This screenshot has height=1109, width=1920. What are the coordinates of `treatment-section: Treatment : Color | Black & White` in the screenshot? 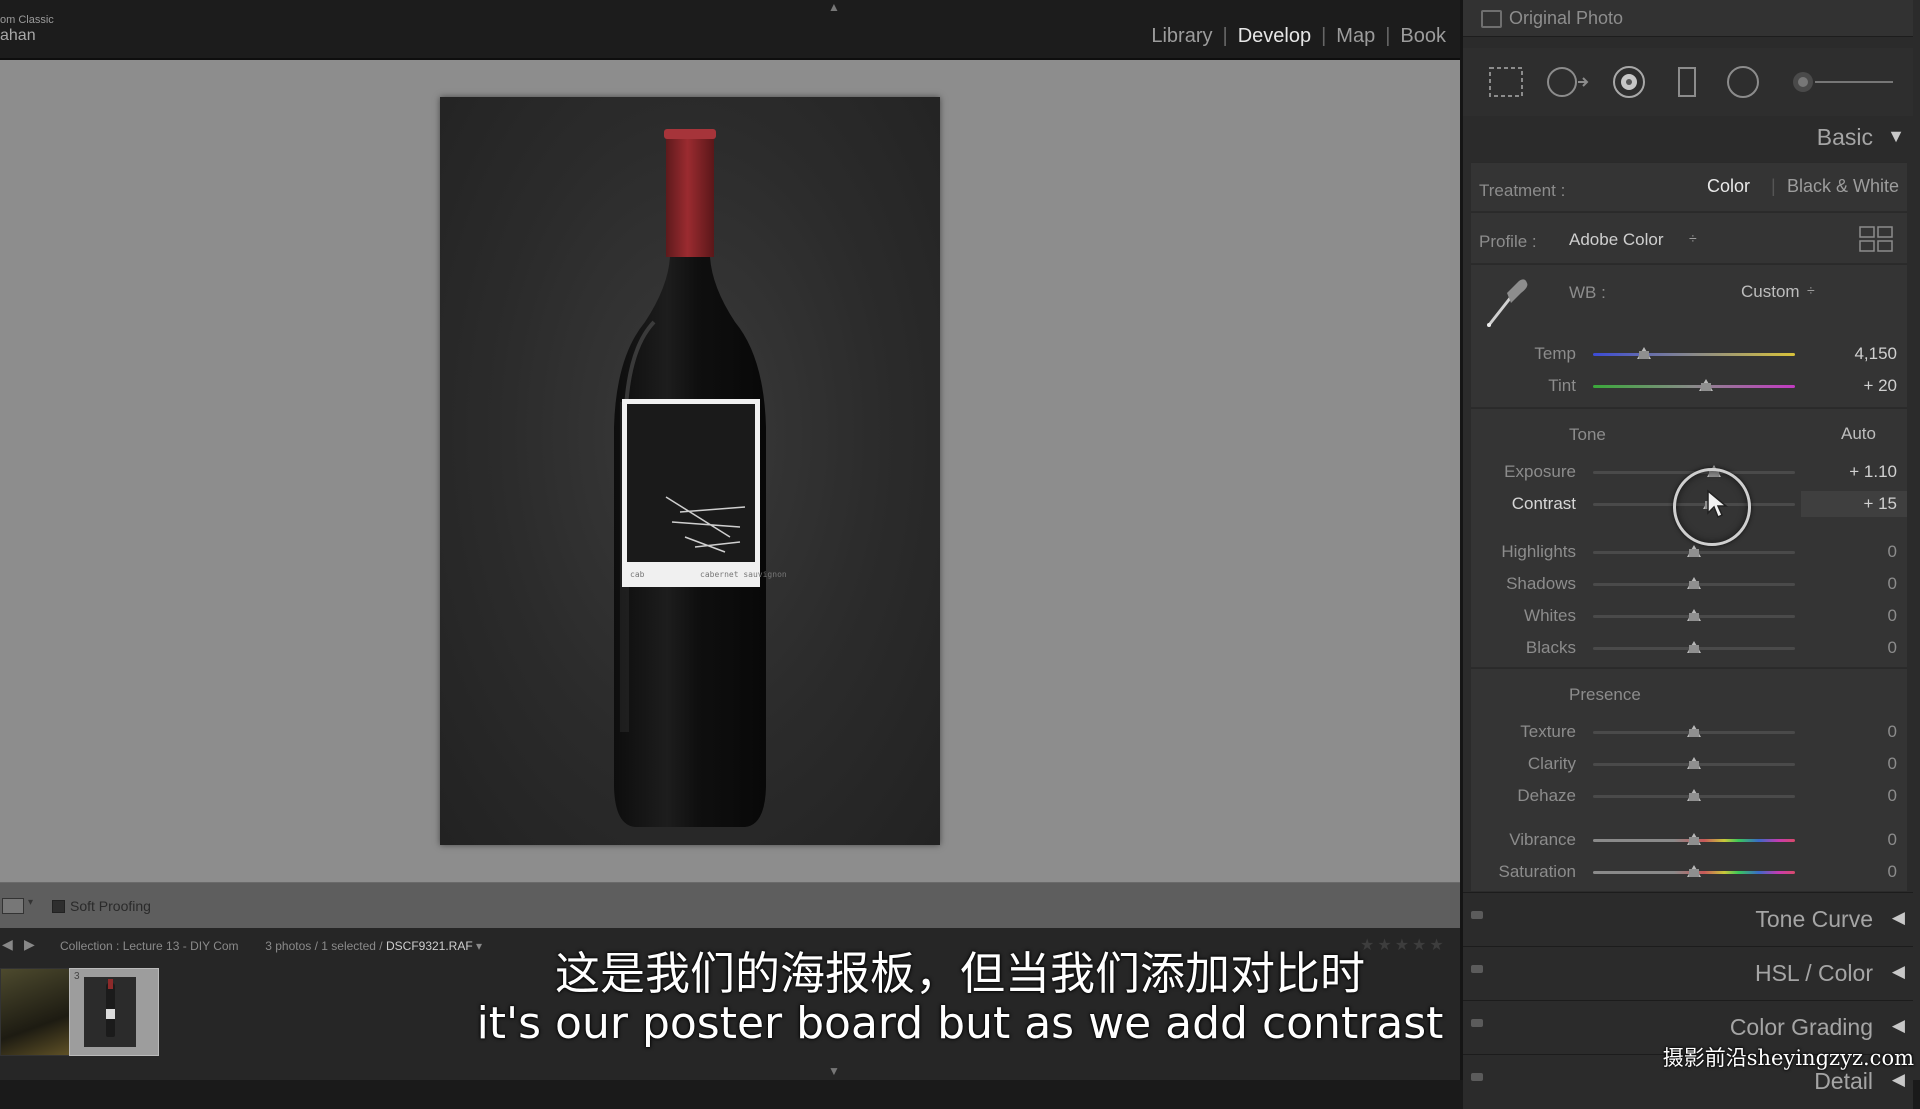 It's located at (1689, 186).